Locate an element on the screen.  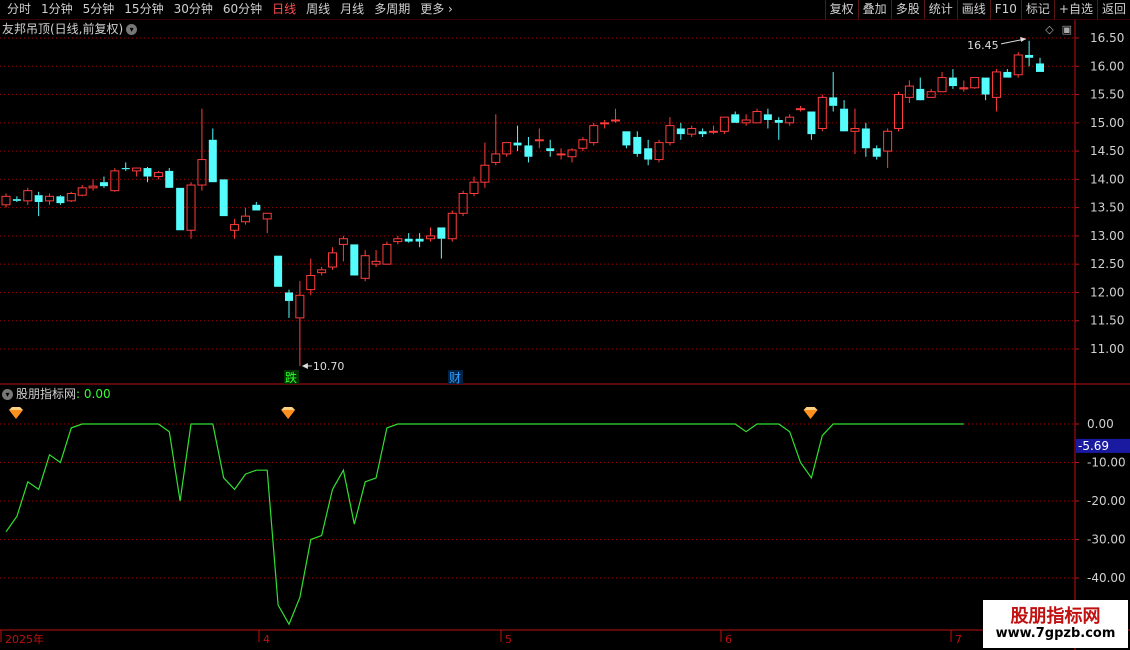
window-icon: ▣ is located at coordinates (1067, 29).